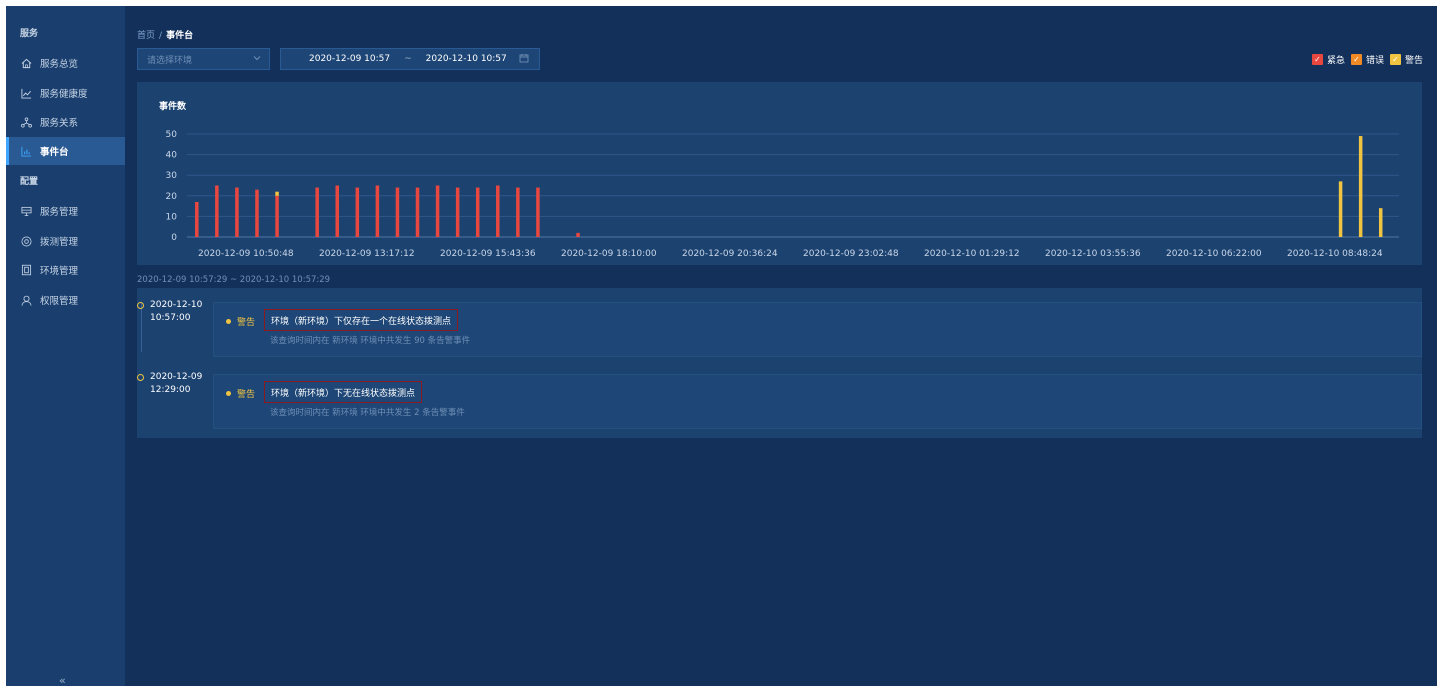 The height and width of the screenshot is (686, 1443). What do you see at coordinates (65, 300) in the screenshot?
I see `sidebar-item-permission-management: 权限管理` at bounding box center [65, 300].